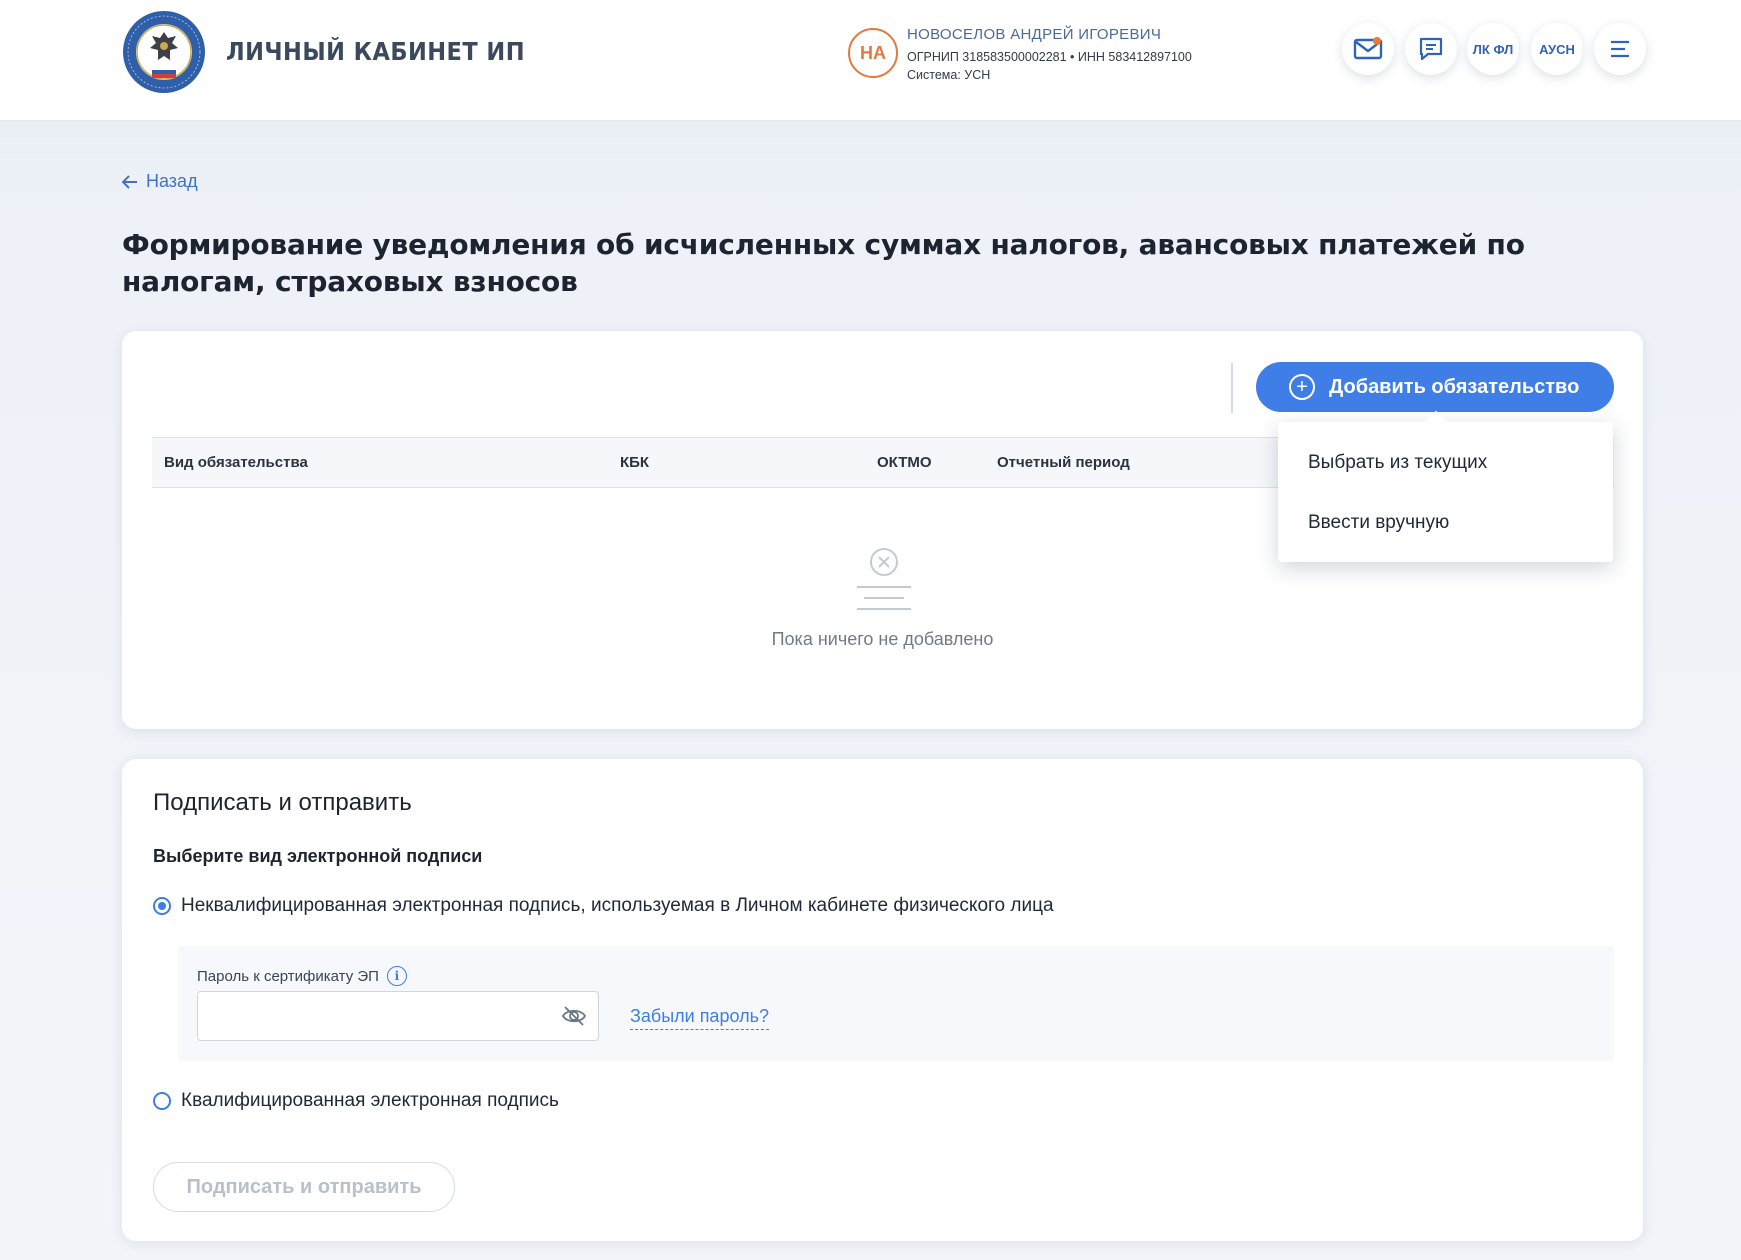 This screenshot has height=1260, width=1741. What do you see at coordinates (1063, 462) in the screenshot?
I see `column-header-period: Отчетный период` at bounding box center [1063, 462].